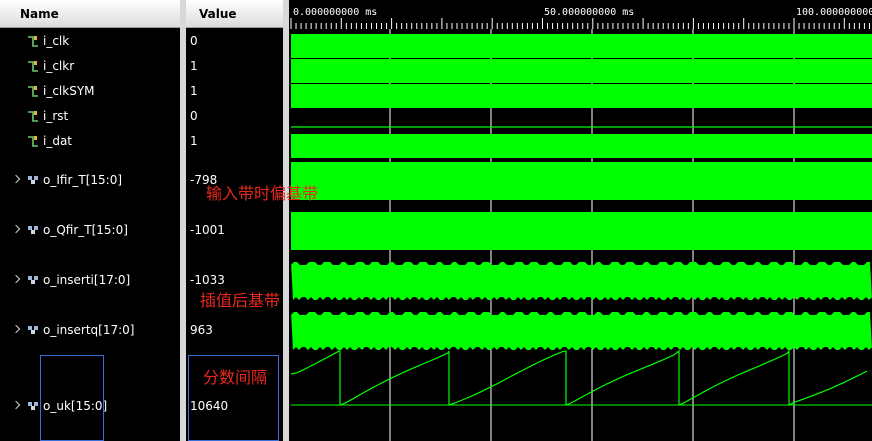  What do you see at coordinates (85, 230) in the screenshot?
I see `signal-label: o_Qfir_T[15:0]` at bounding box center [85, 230].